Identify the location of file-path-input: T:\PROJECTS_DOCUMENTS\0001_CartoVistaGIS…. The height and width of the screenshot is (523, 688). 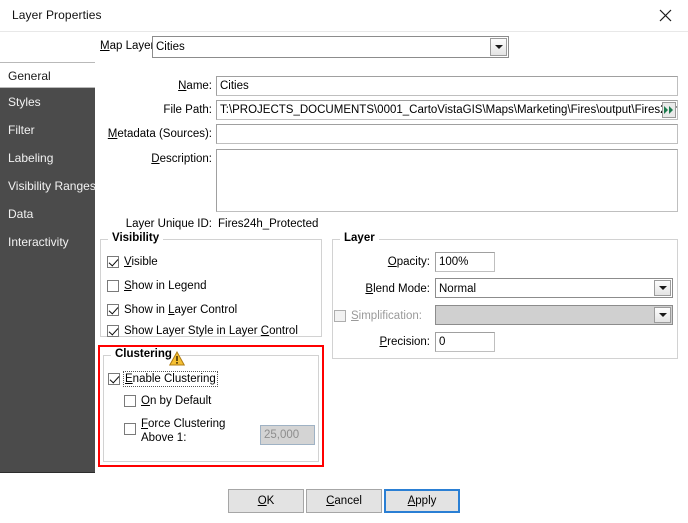
(447, 110).